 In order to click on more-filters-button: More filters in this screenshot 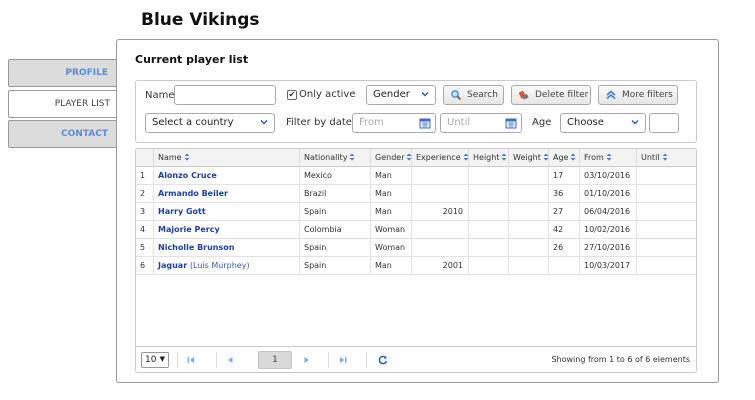, I will do `click(638, 95)`.